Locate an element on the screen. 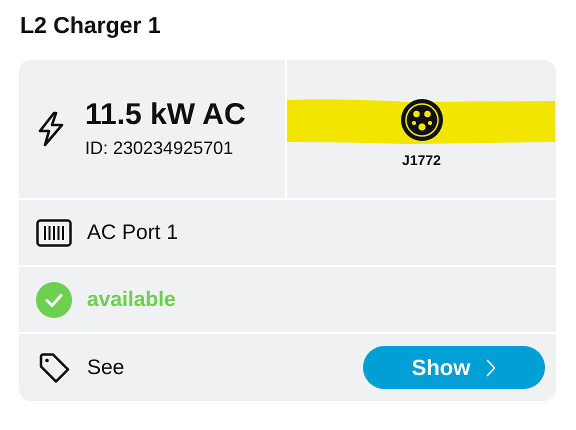 This screenshot has height=430, width=576. show-button: Show is located at coordinates (454, 367).